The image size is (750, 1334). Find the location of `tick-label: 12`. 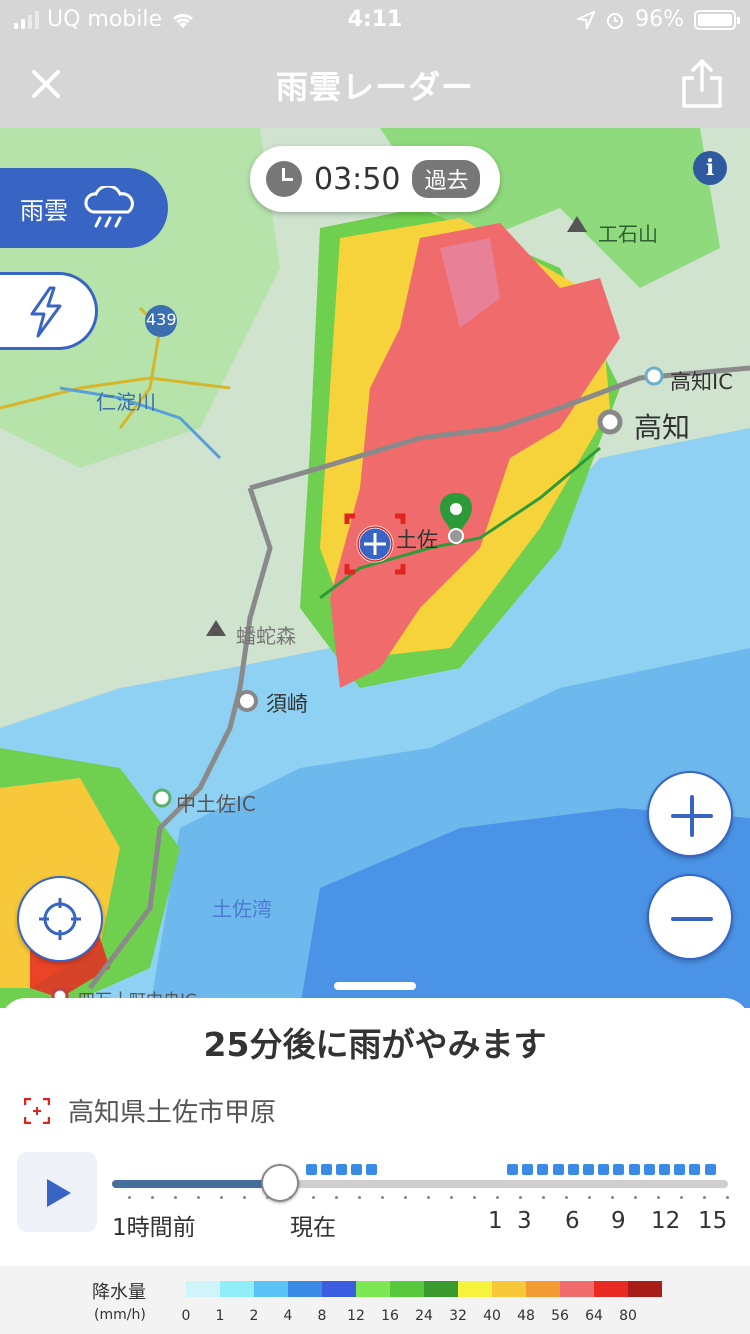

tick-label: 12 is located at coordinates (666, 1221).